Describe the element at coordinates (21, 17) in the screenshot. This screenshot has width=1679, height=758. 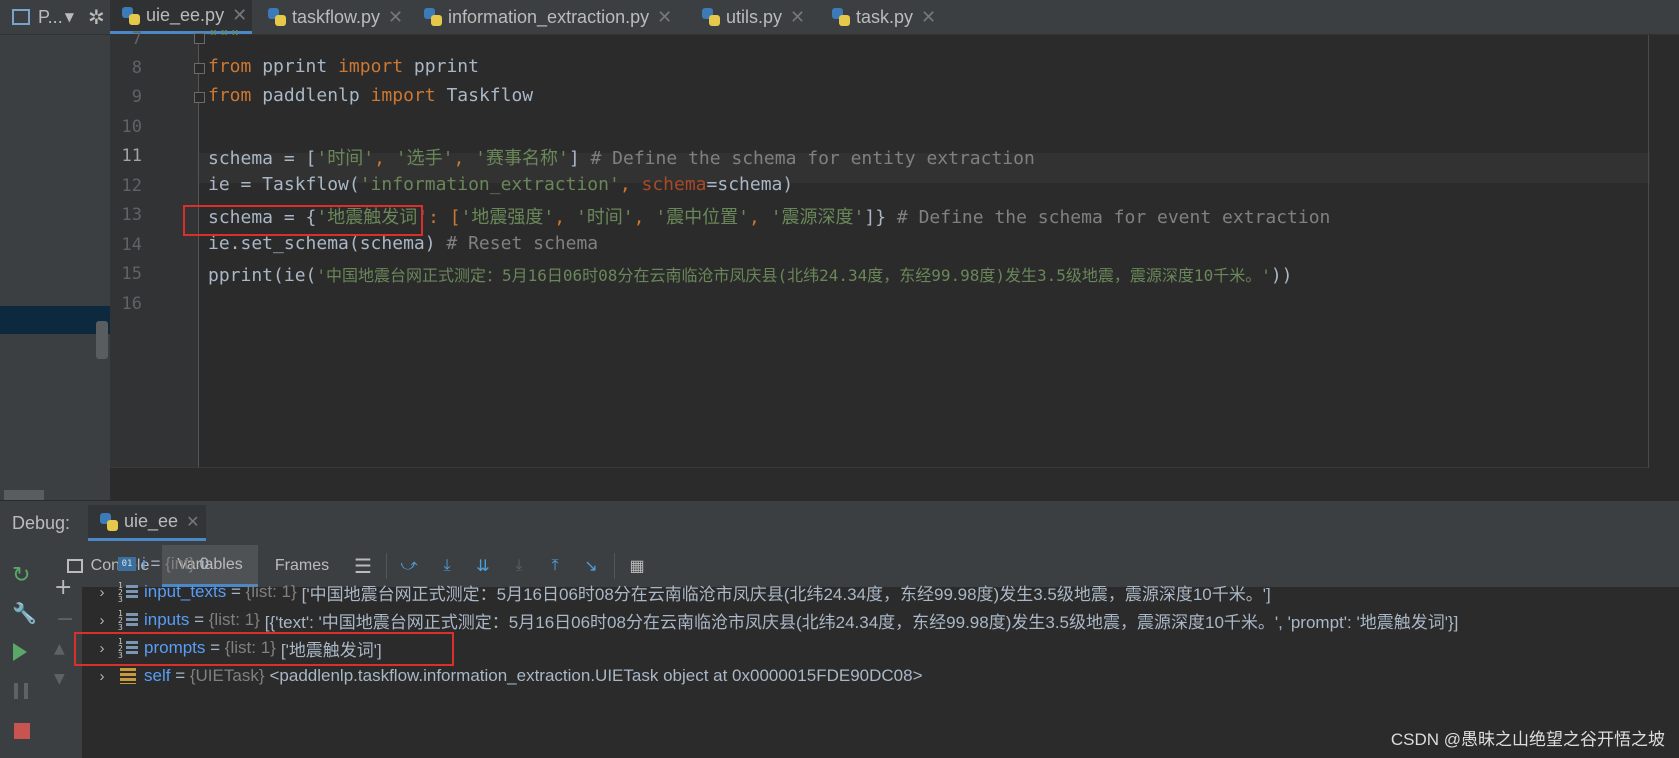
I see `project-icon` at that location.